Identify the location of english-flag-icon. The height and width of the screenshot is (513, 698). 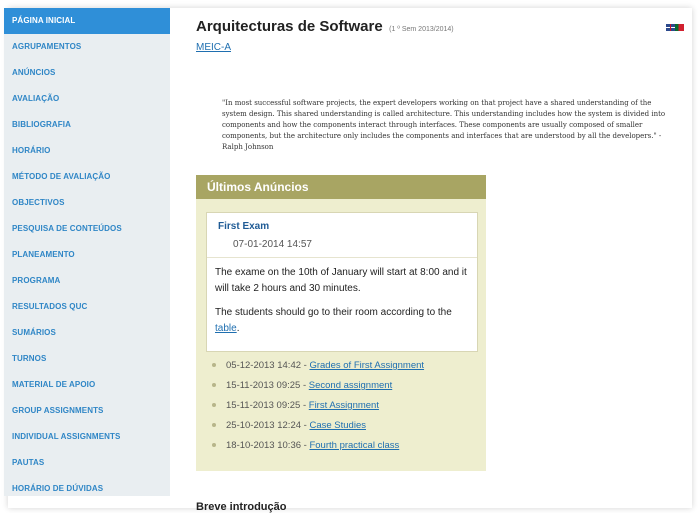
(670, 27).